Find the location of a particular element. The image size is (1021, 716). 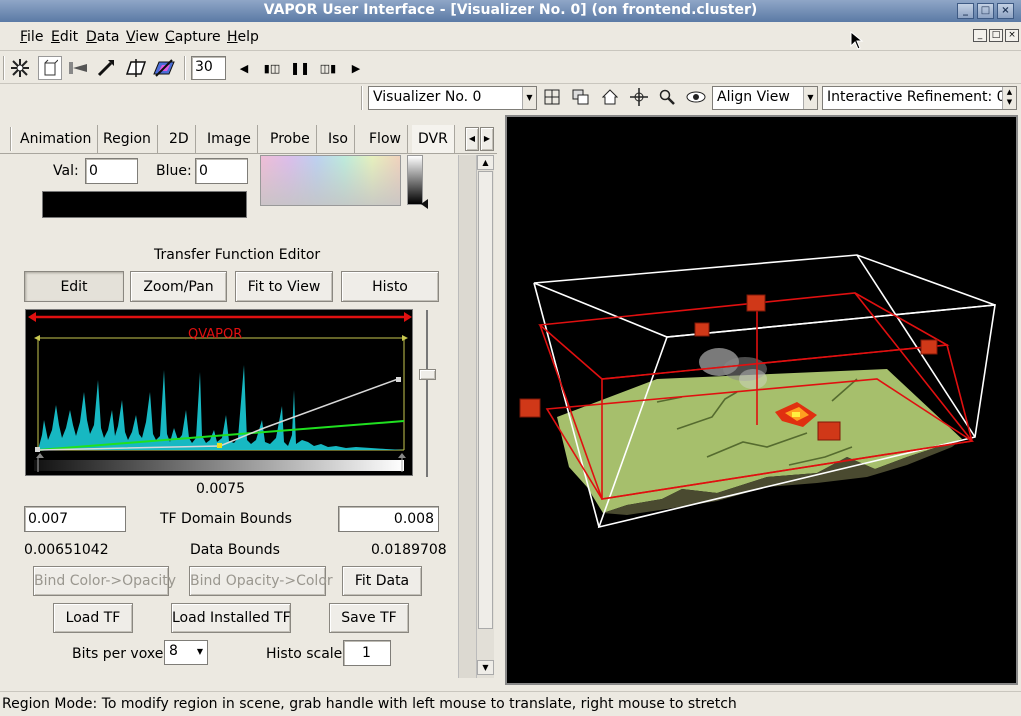

fit-data-button: Fit Data is located at coordinates (382, 581).